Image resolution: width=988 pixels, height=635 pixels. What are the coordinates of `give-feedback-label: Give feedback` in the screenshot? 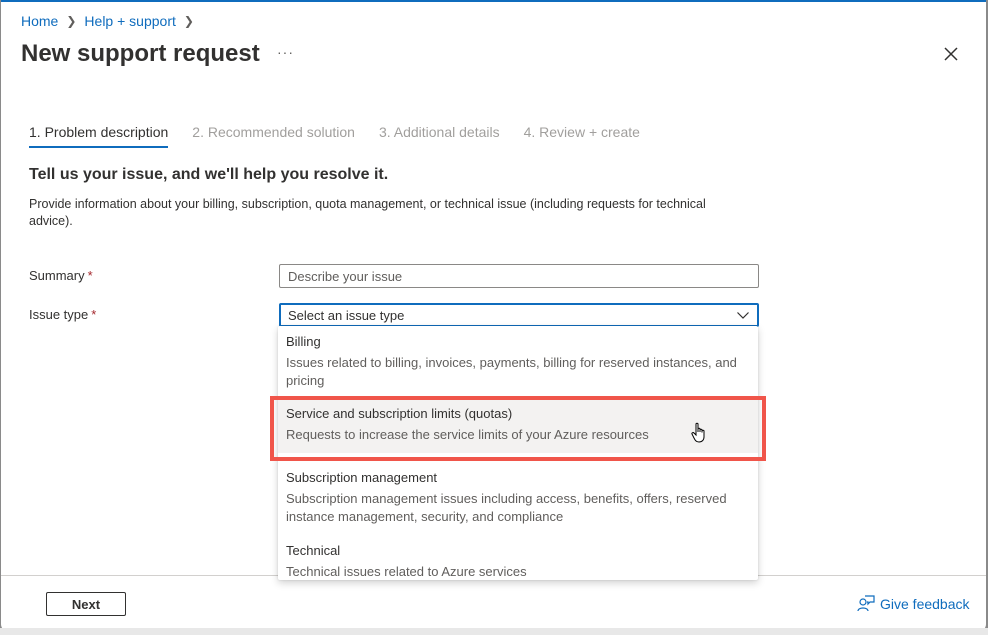 It's located at (925, 604).